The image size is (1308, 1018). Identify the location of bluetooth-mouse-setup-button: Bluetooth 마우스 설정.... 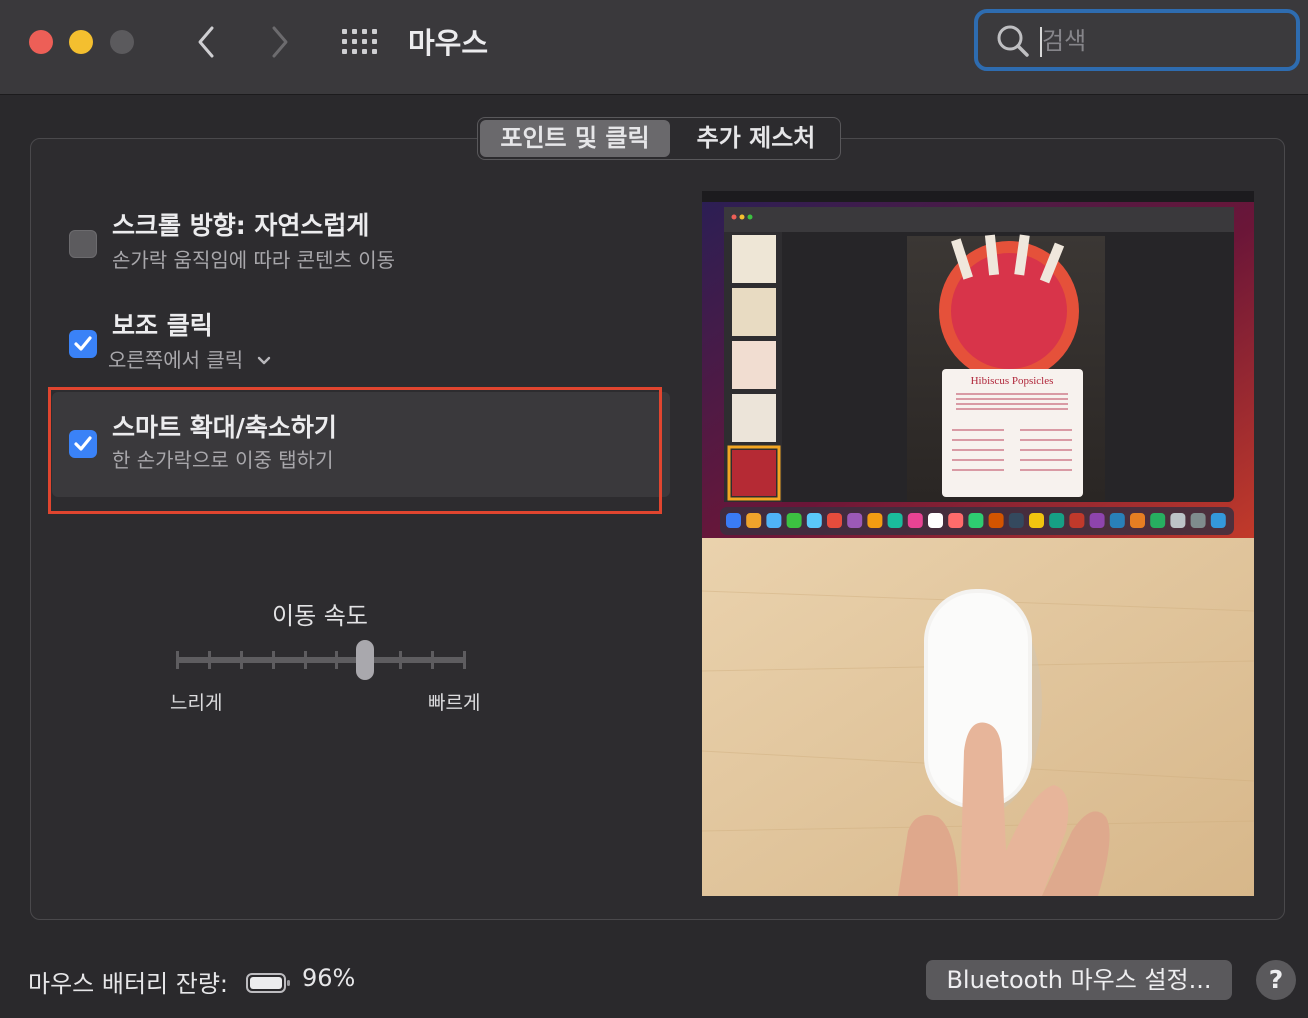
(1079, 980).